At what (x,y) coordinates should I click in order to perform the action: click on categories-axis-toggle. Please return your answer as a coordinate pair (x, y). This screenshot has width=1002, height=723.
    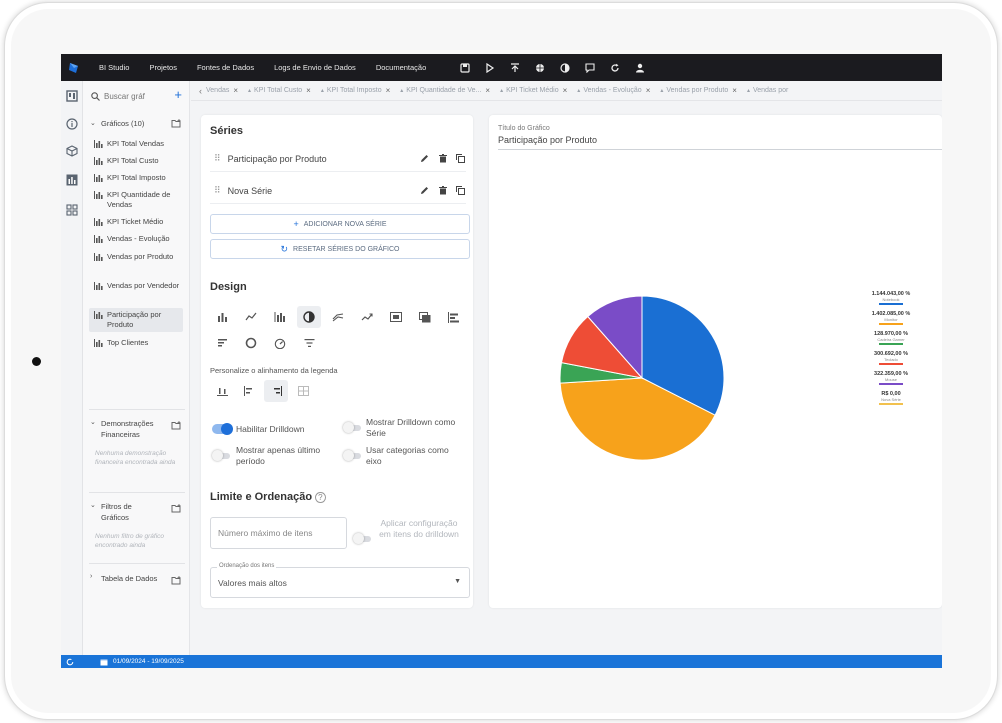
    Looking at the image, I should click on (352, 455).